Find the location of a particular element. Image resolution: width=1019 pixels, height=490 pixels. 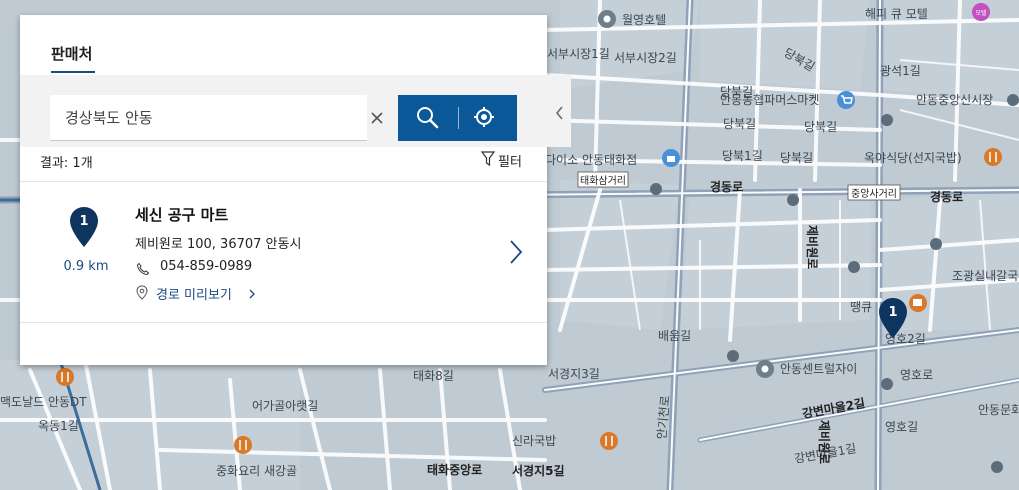

map-label: 다이소 안동태화점 is located at coordinates (591, 160).